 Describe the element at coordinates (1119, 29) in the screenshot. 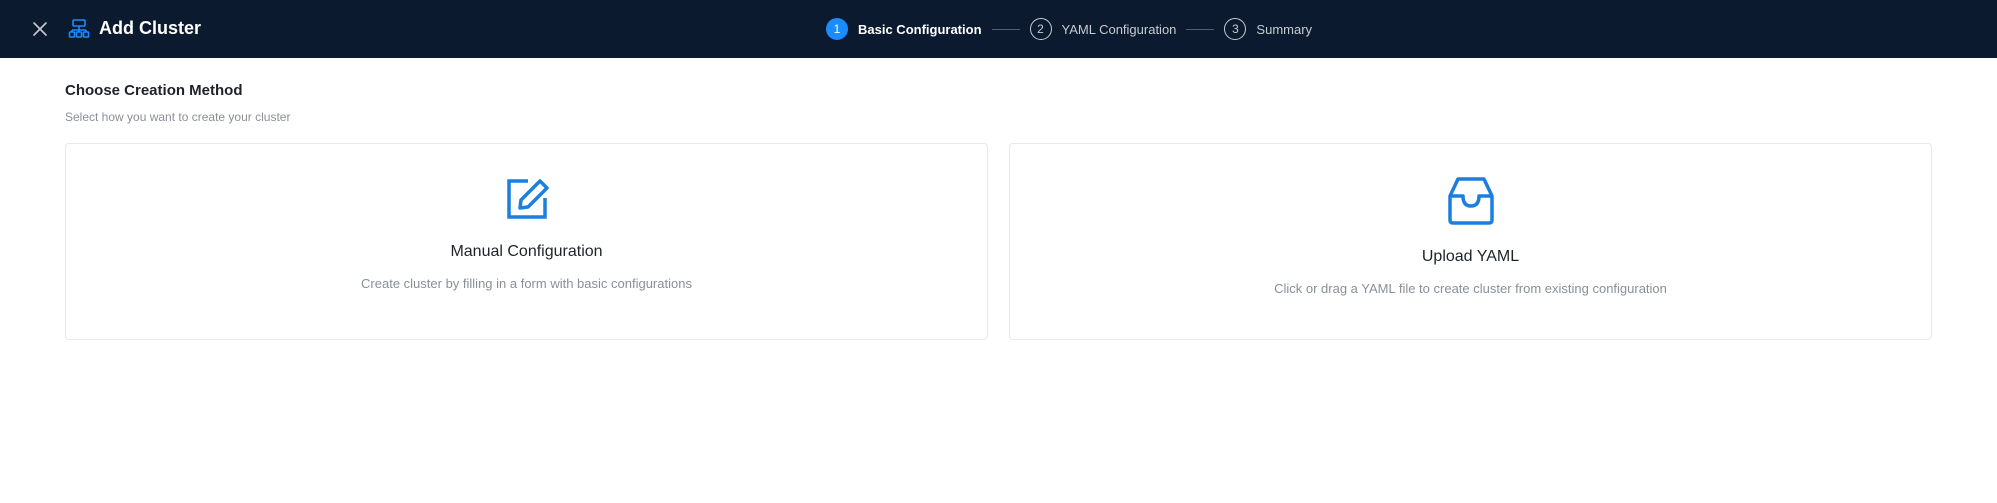

I see `step-label: YAML Configuration` at that location.